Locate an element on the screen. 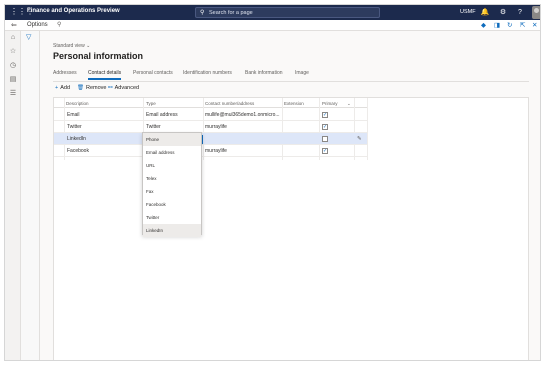 Image resolution: width=545 pixels, height=365 pixels. refresh-icon: ↻ is located at coordinates (509, 25).